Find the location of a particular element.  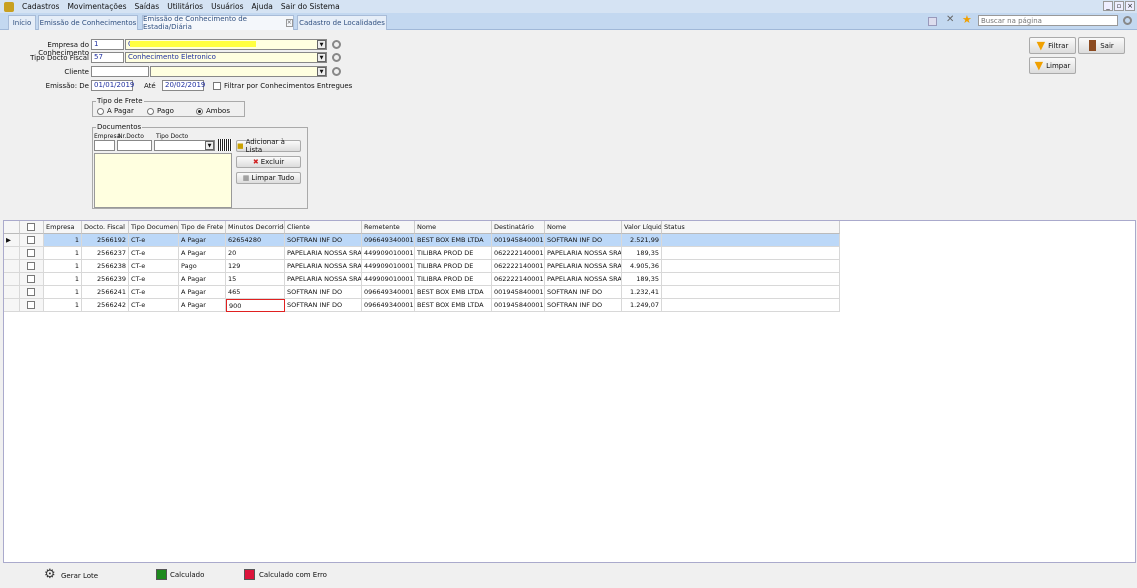

gerar-lote-button: Gerar Lote is located at coordinates (79, 576).